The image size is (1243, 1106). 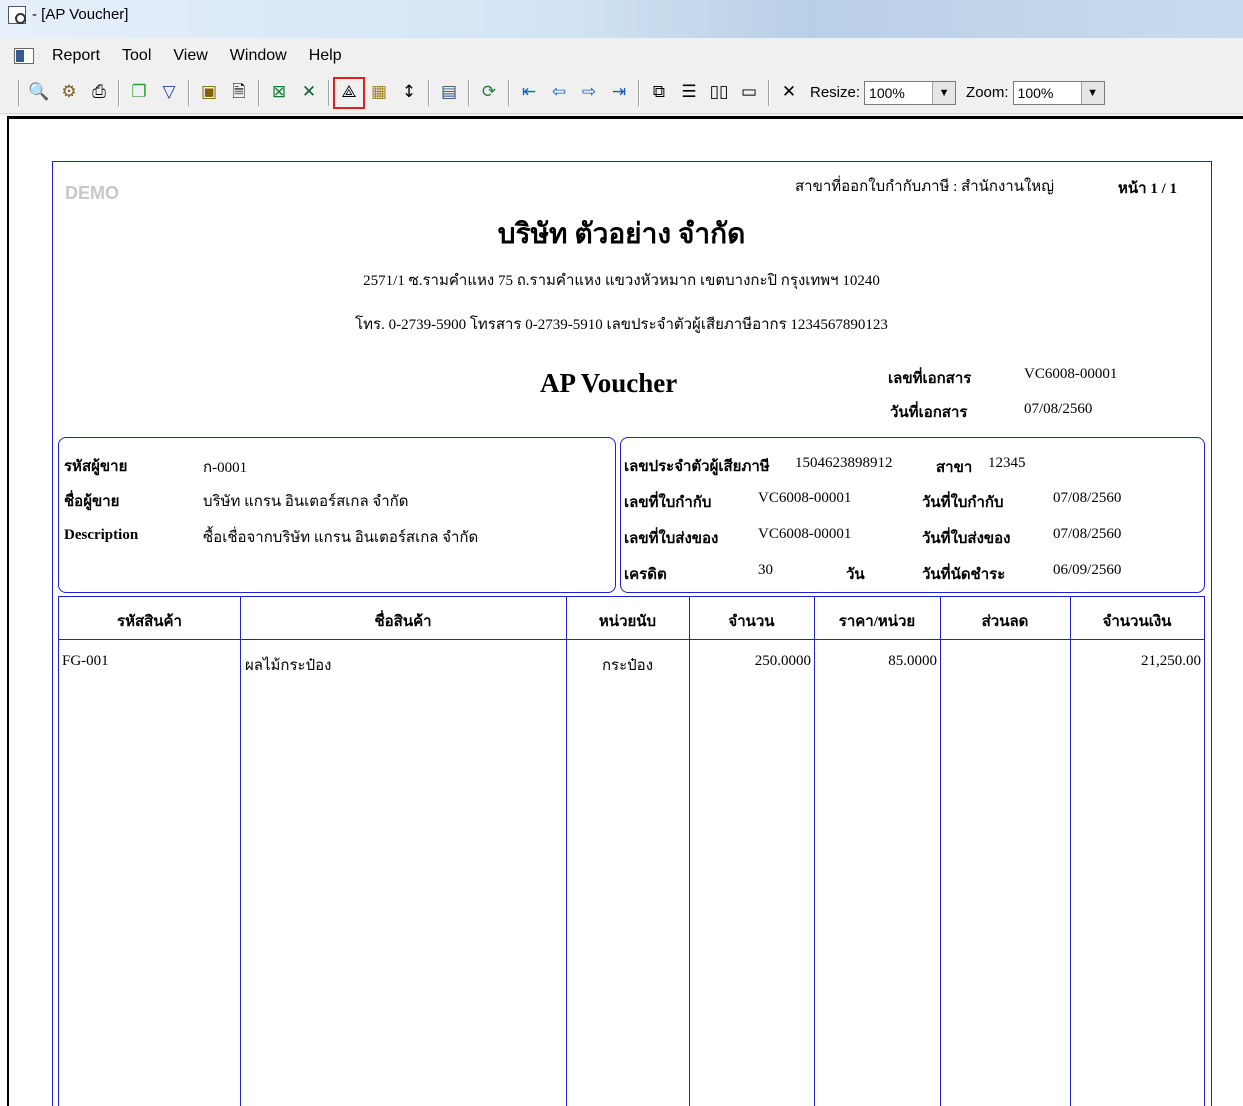 I want to click on excel-x-icon: ✕, so click(x=309, y=92).